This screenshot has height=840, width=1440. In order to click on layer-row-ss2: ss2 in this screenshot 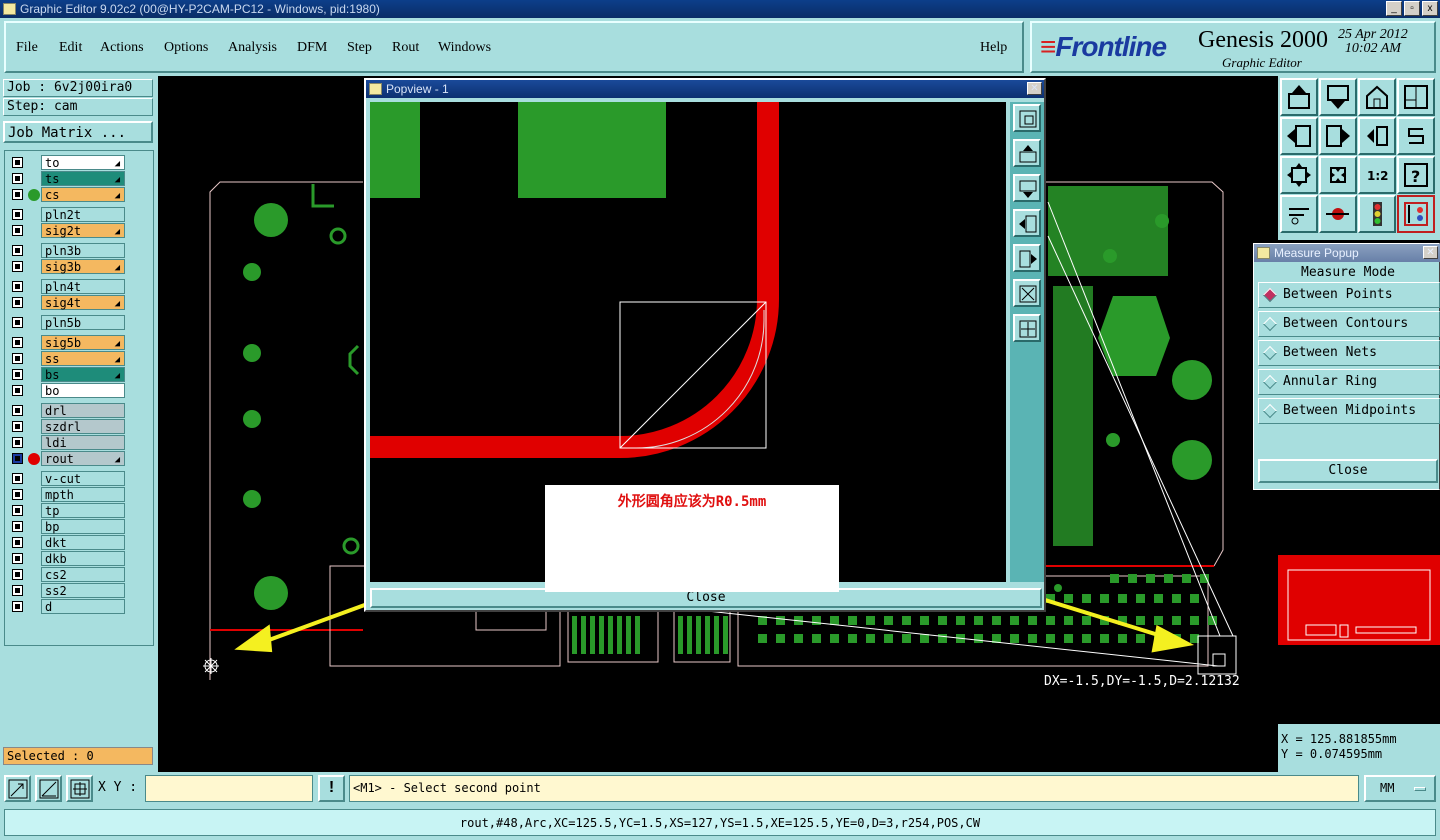, I will do `click(68, 590)`.